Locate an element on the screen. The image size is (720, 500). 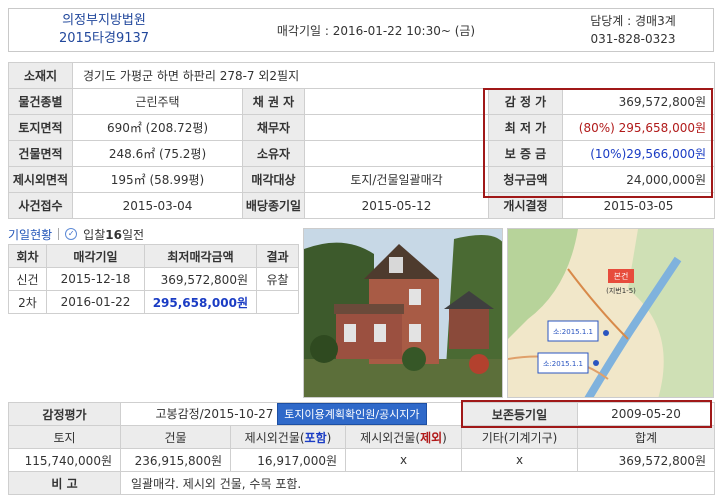
bid-countdown: 입찰16일전 is located at coordinates (113, 234).